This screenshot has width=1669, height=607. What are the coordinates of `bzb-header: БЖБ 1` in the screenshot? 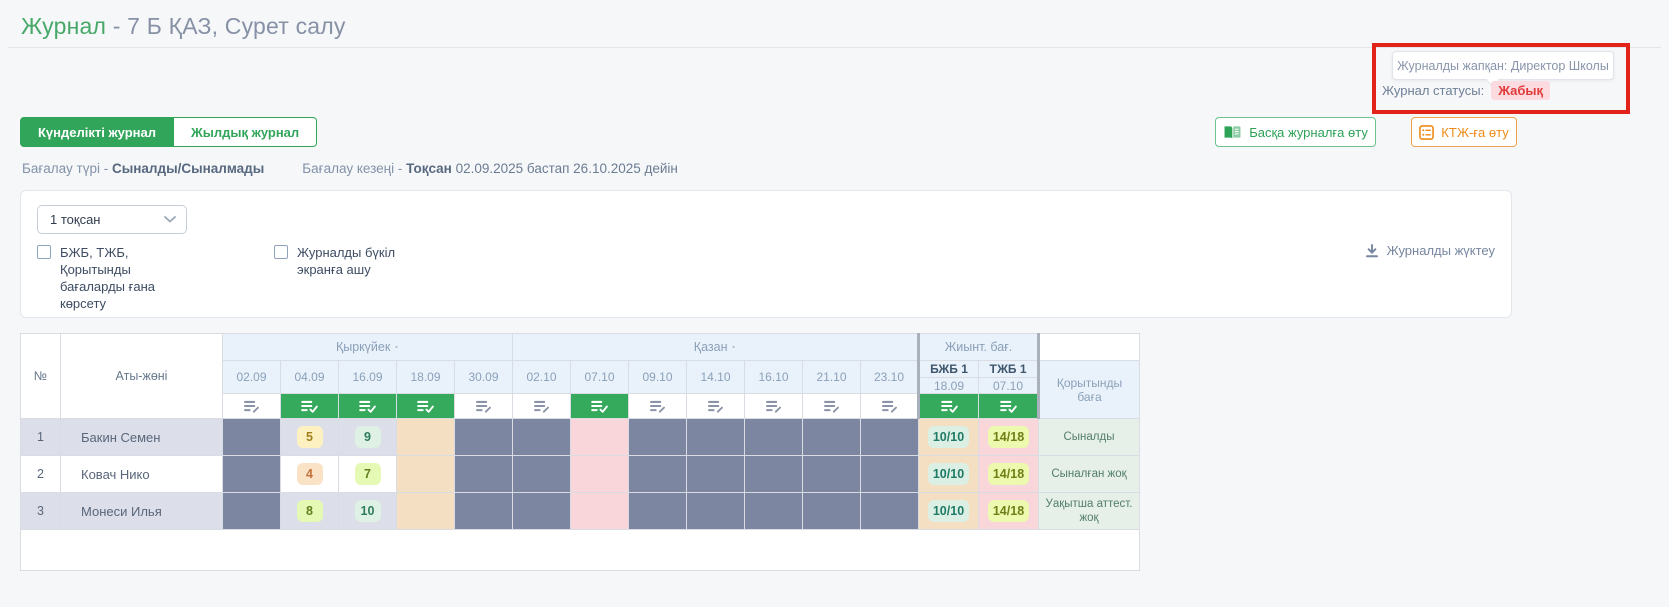 It's located at (948, 369).